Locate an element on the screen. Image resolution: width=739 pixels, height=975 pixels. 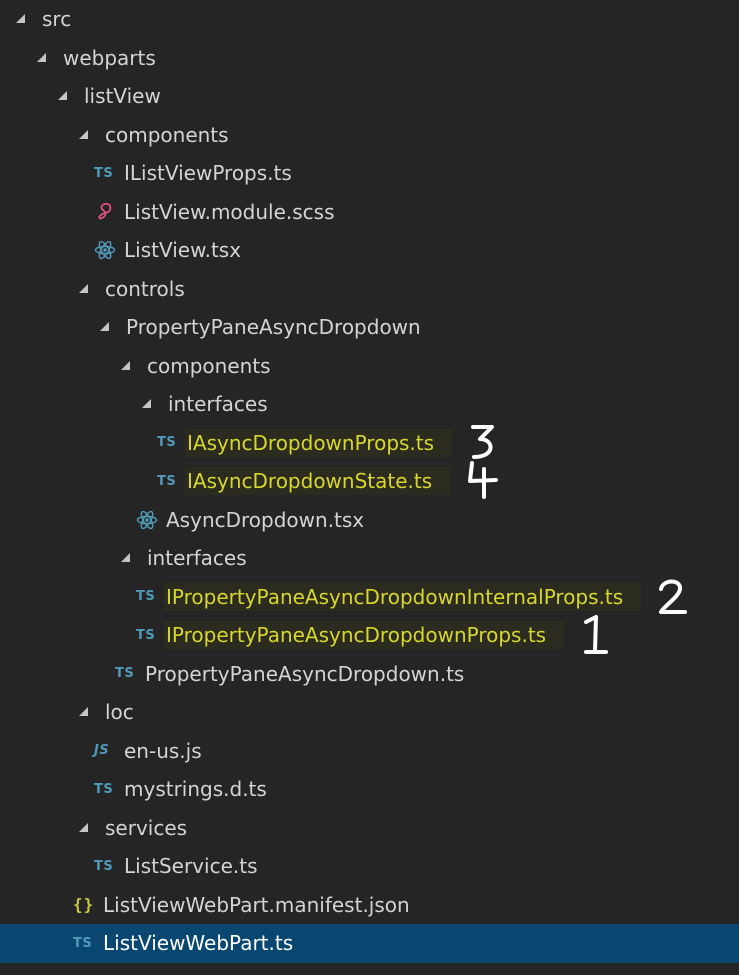
tree-item-label: src is located at coordinates (57, 19).